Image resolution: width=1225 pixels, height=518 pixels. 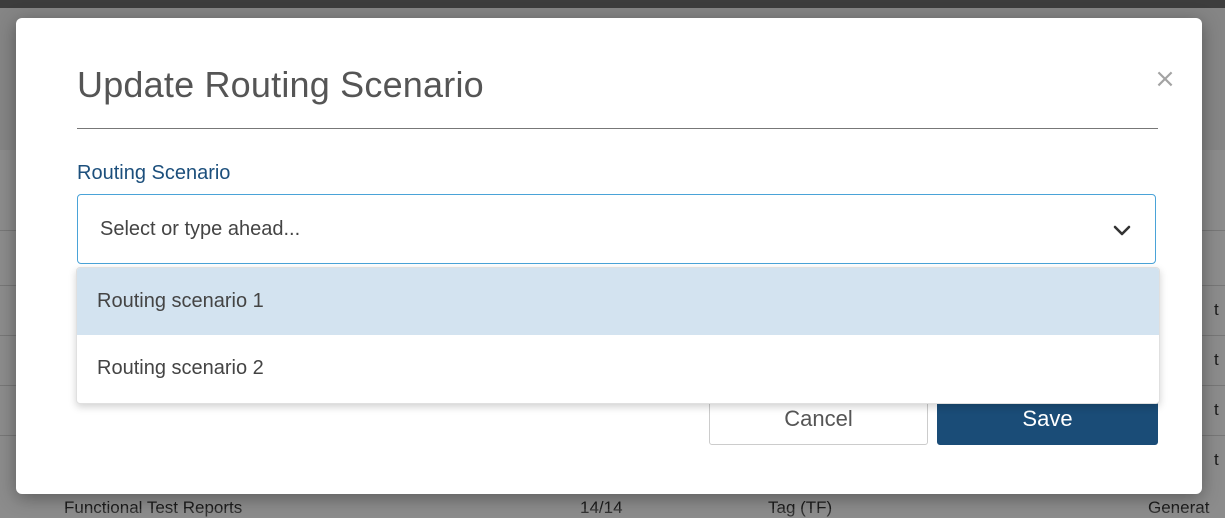 I want to click on title-divider, so click(x=617, y=128).